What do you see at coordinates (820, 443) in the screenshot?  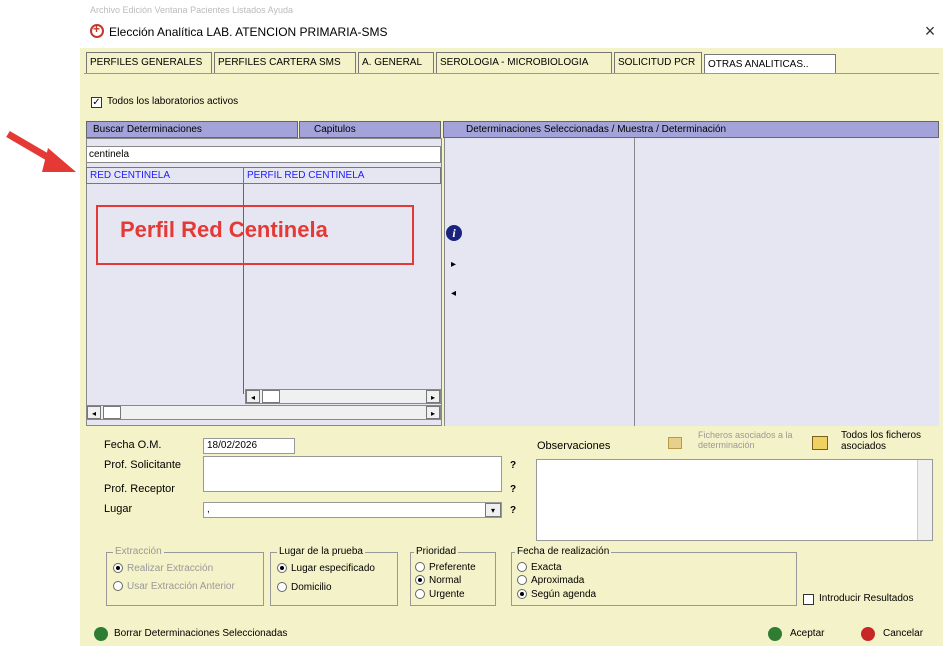 I see `files-icon` at bounding box center [820, 443].